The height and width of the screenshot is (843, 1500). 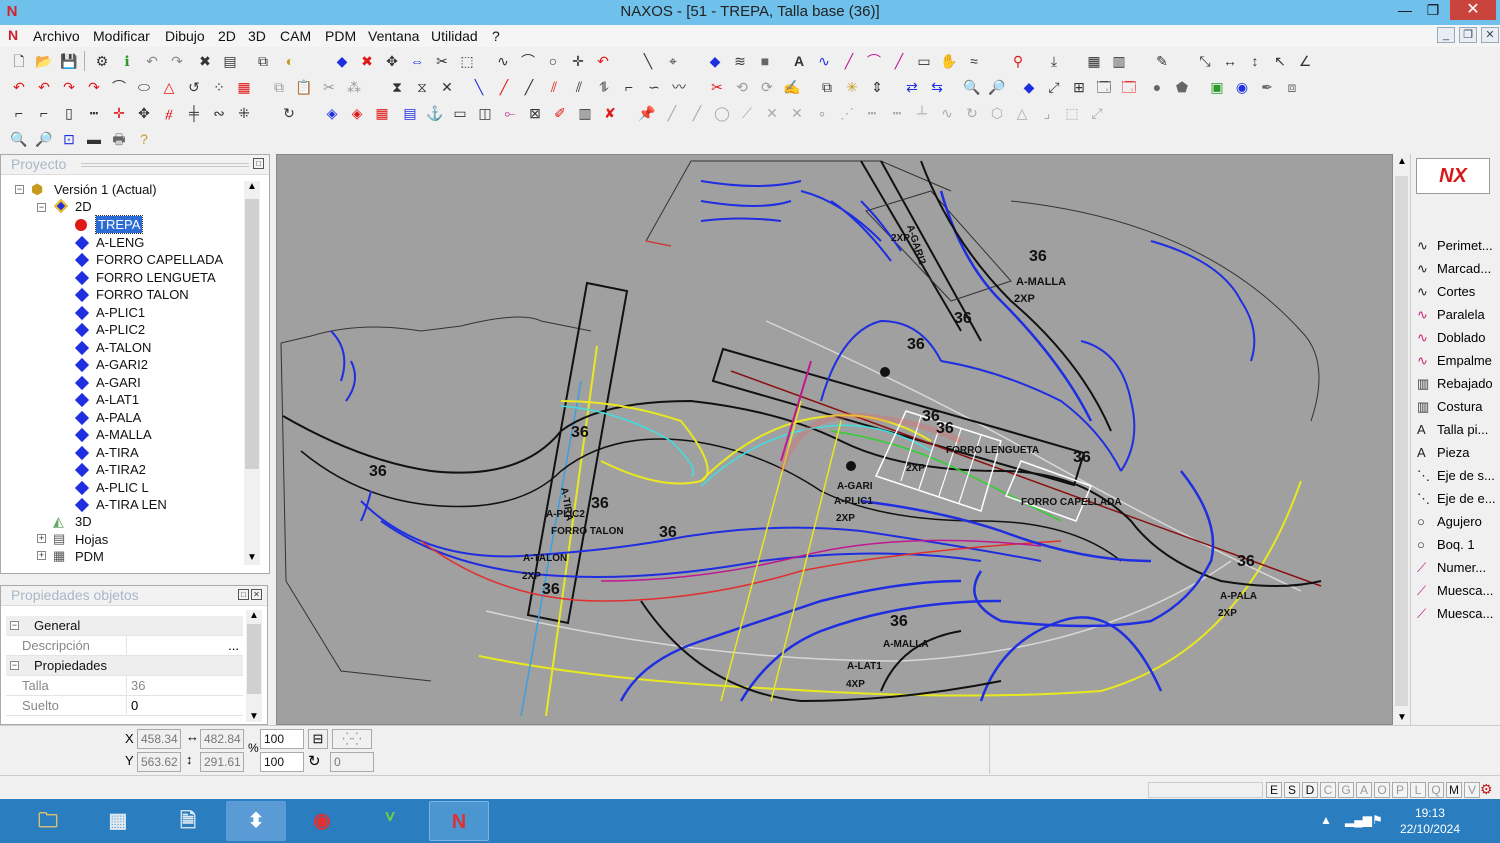 I want to click on status-flag: A, so click(x=1364, y=790).